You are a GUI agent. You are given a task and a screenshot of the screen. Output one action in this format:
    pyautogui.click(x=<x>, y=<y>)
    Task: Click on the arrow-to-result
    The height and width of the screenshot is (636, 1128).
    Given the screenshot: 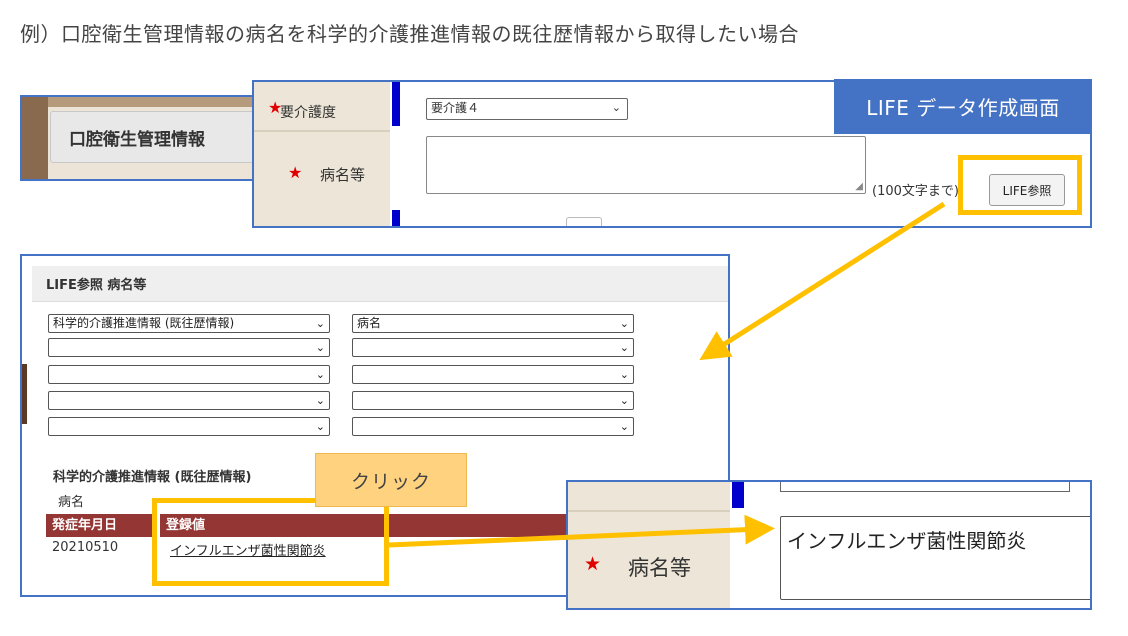 What is the action you would take?
    pyautogui.click(x=581, y=531)
    